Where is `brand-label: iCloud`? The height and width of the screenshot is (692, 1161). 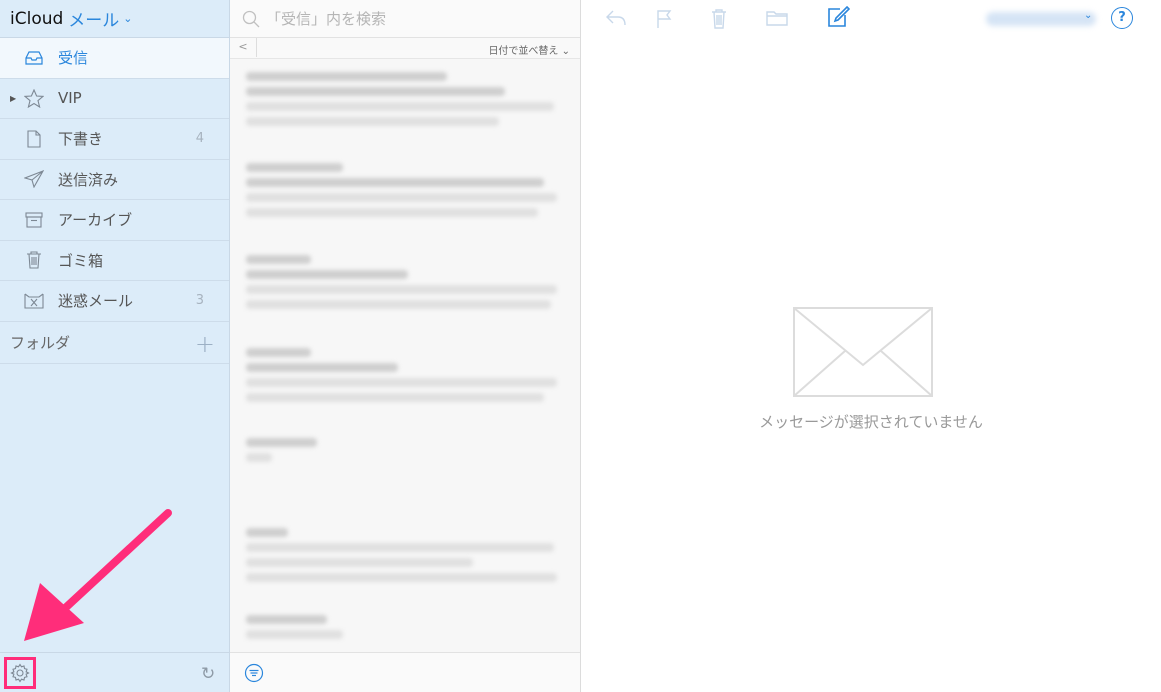 brand-label: iCloud is located at coordinates (37, 18).